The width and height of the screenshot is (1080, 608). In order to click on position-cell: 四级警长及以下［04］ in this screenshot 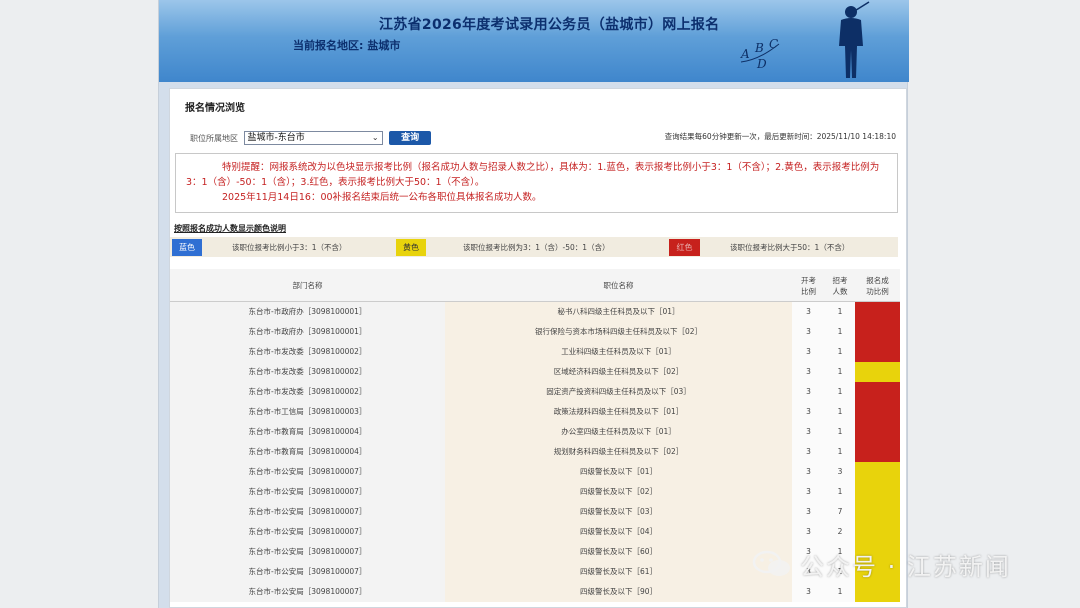, I will do `click(618, 532)`.